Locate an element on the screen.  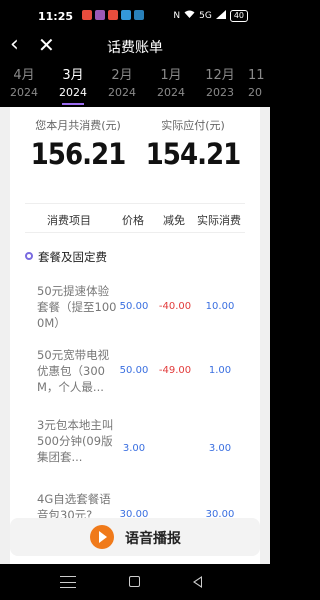
header-actual: 实际消费 is located at coordinates (219, 220).